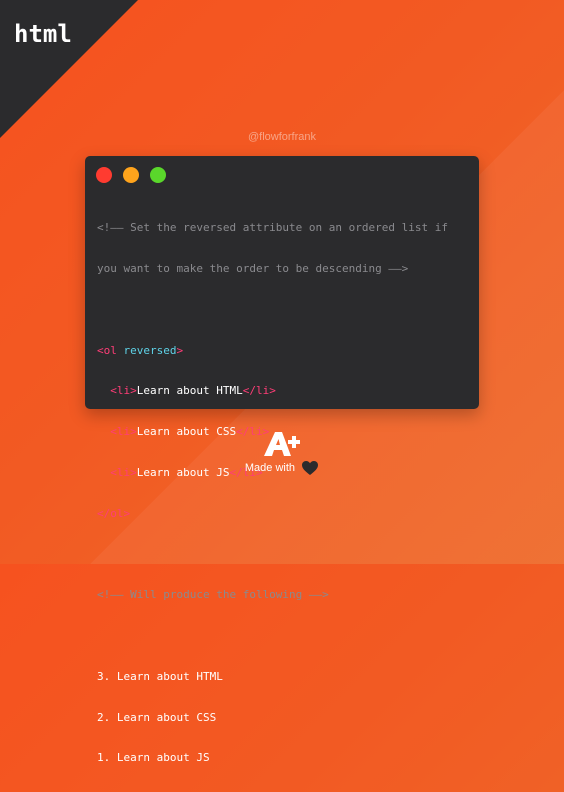  What do you see at coordinates (104, 175) in the screenshot?
I see `close-dot-icon` at bounding box center [104, 175].